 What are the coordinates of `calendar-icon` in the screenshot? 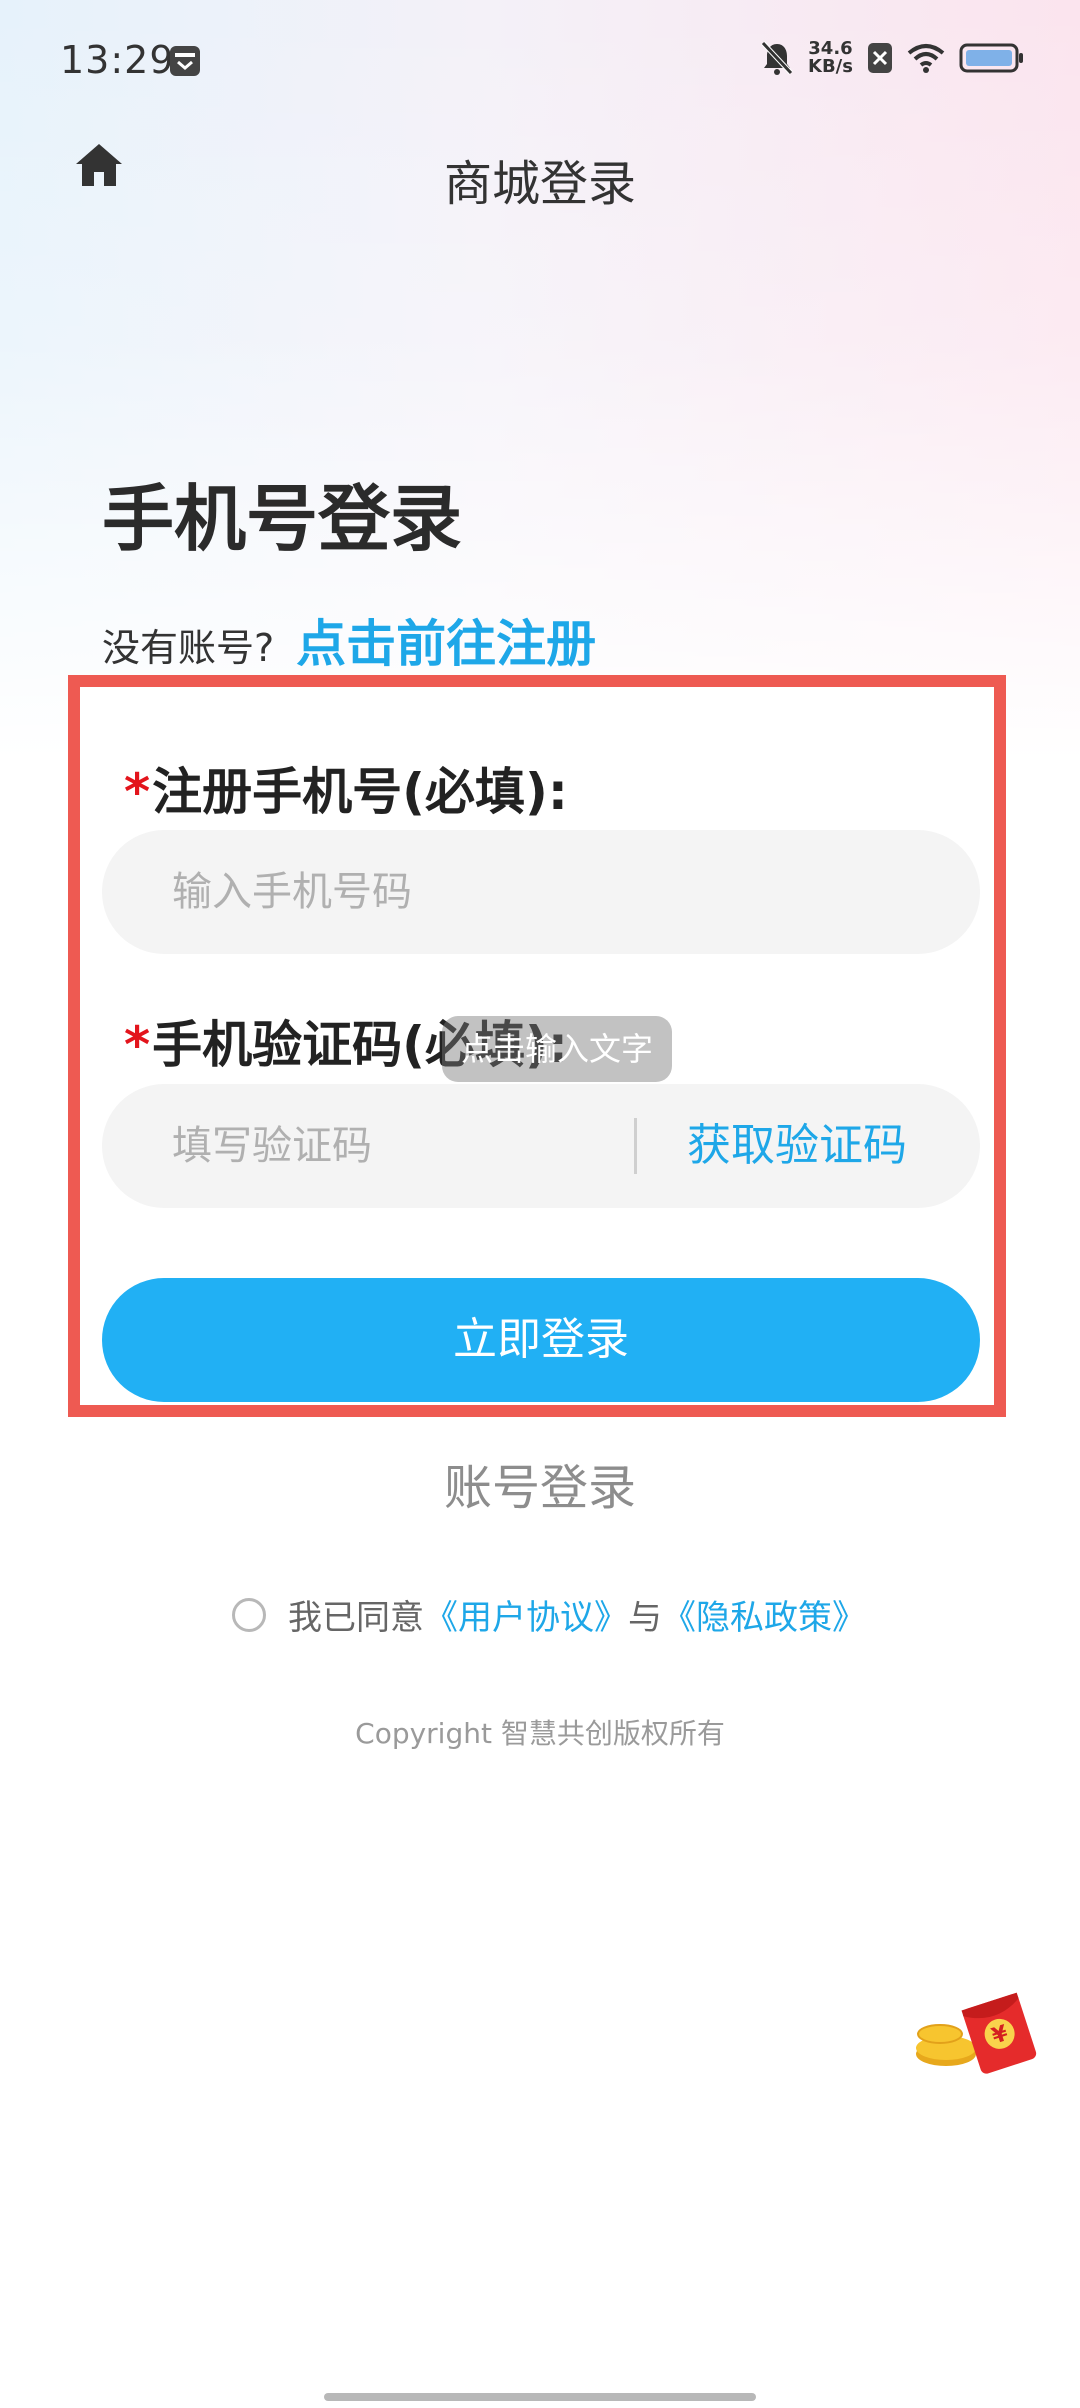 It's located at (185, 61).